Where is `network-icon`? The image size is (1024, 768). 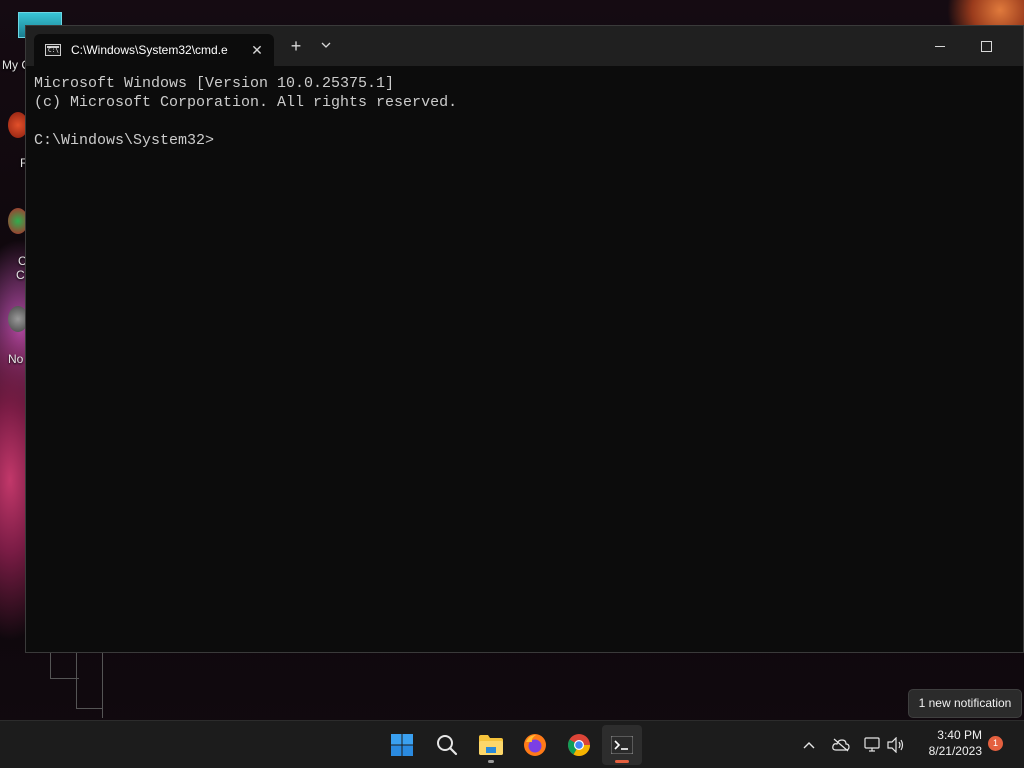 network-icon is located at coordinates (872, 744).